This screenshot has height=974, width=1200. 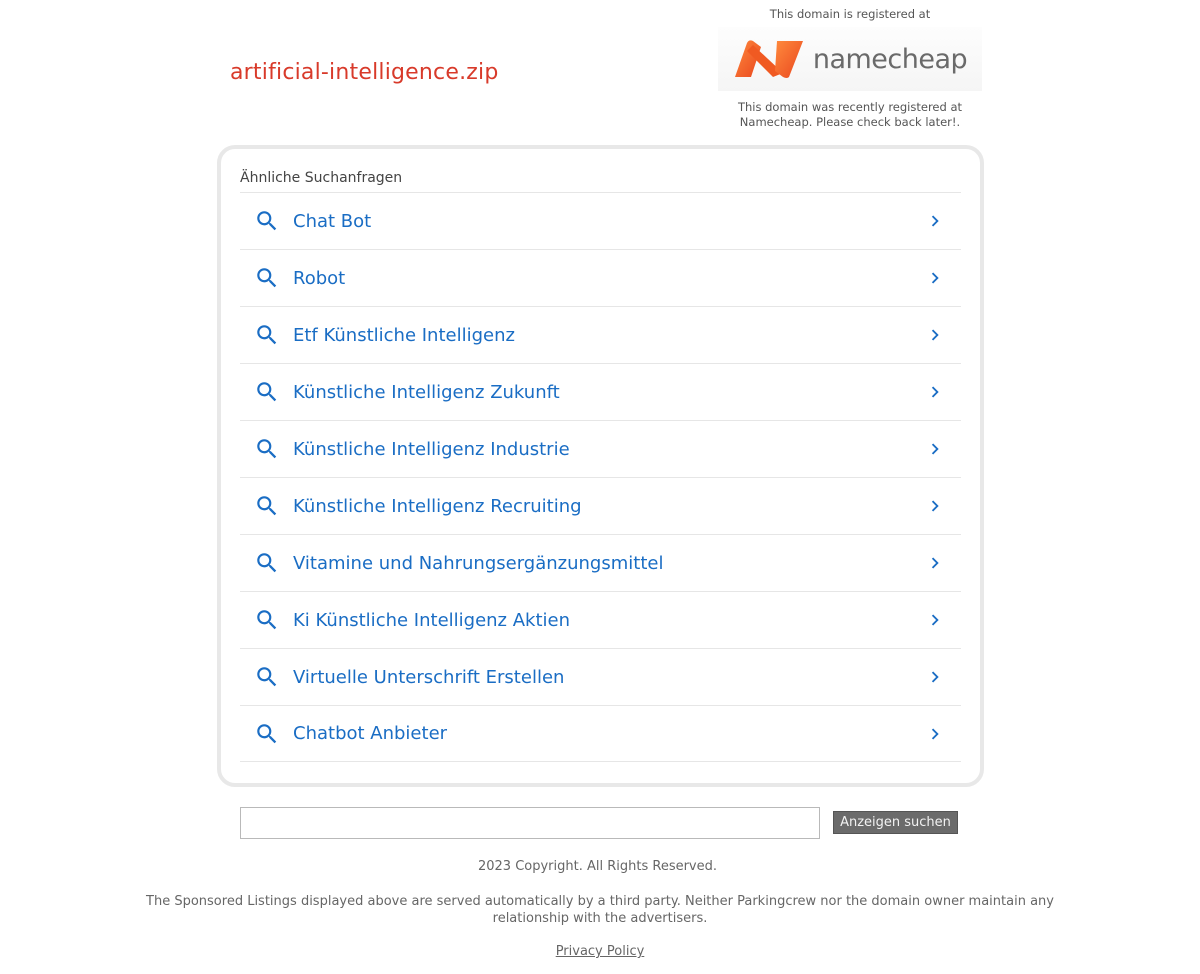 I want to click on domain-title: artificial-intelligence.zip, so click(x=364, y=72).